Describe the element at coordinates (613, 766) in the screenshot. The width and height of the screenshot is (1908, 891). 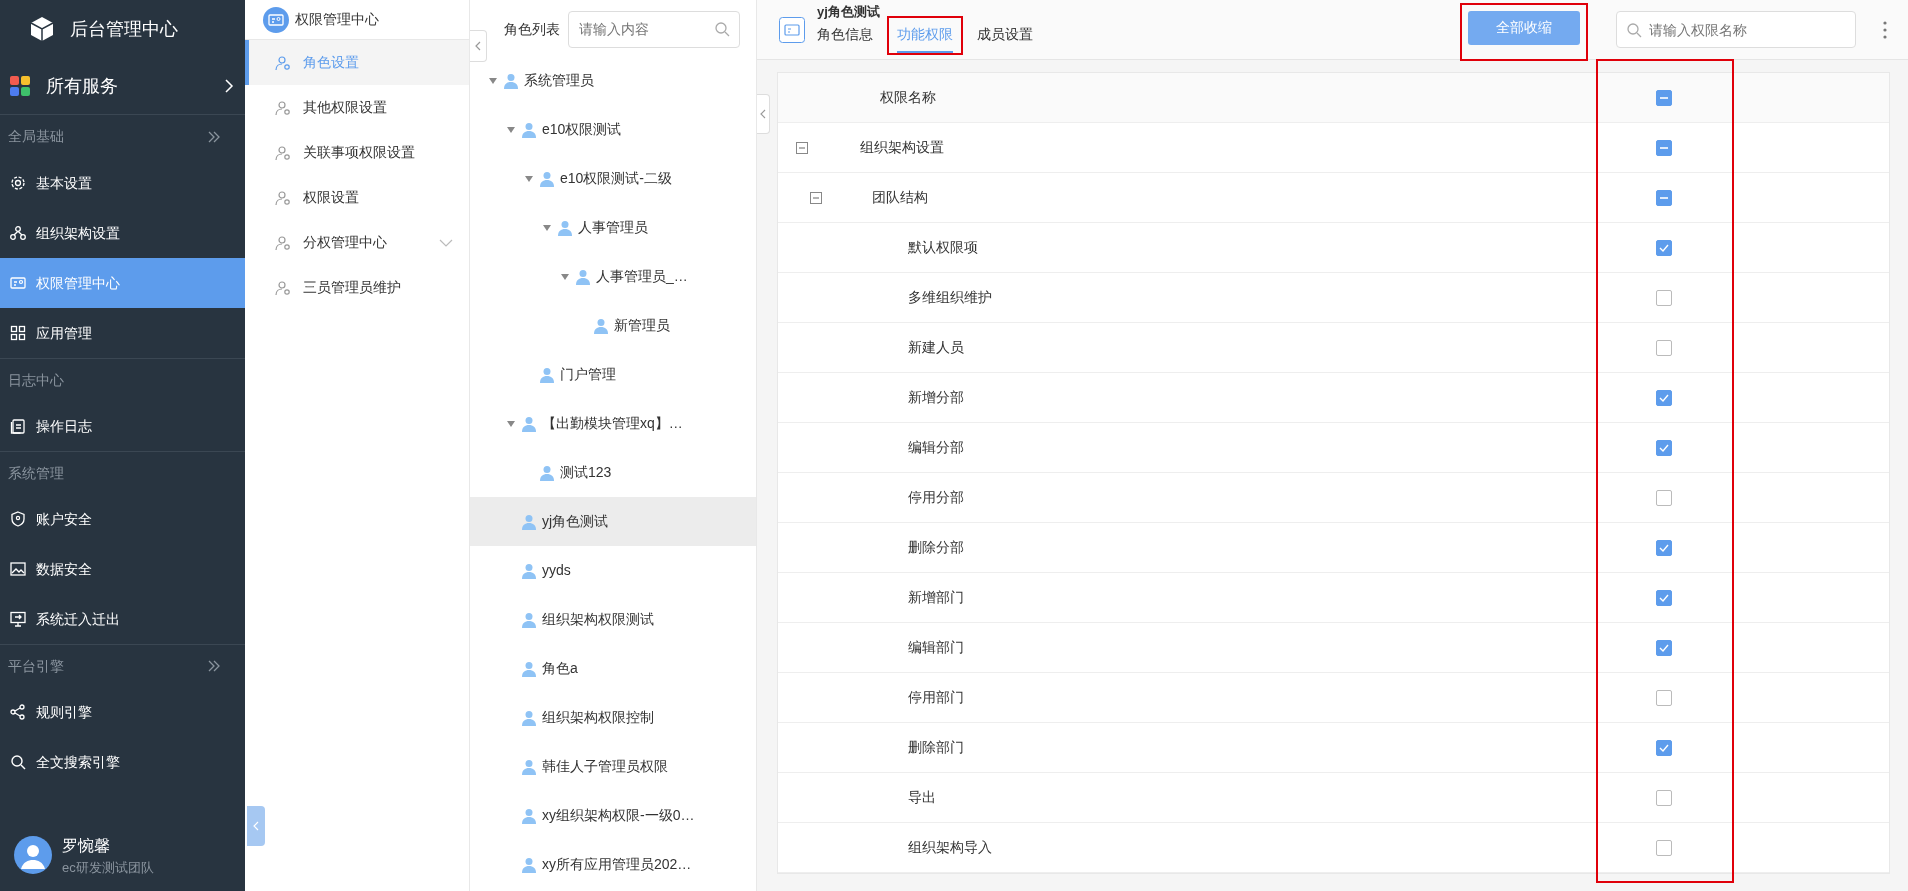
I see `tree-node: 韩佳人子管理员权限` at that location.